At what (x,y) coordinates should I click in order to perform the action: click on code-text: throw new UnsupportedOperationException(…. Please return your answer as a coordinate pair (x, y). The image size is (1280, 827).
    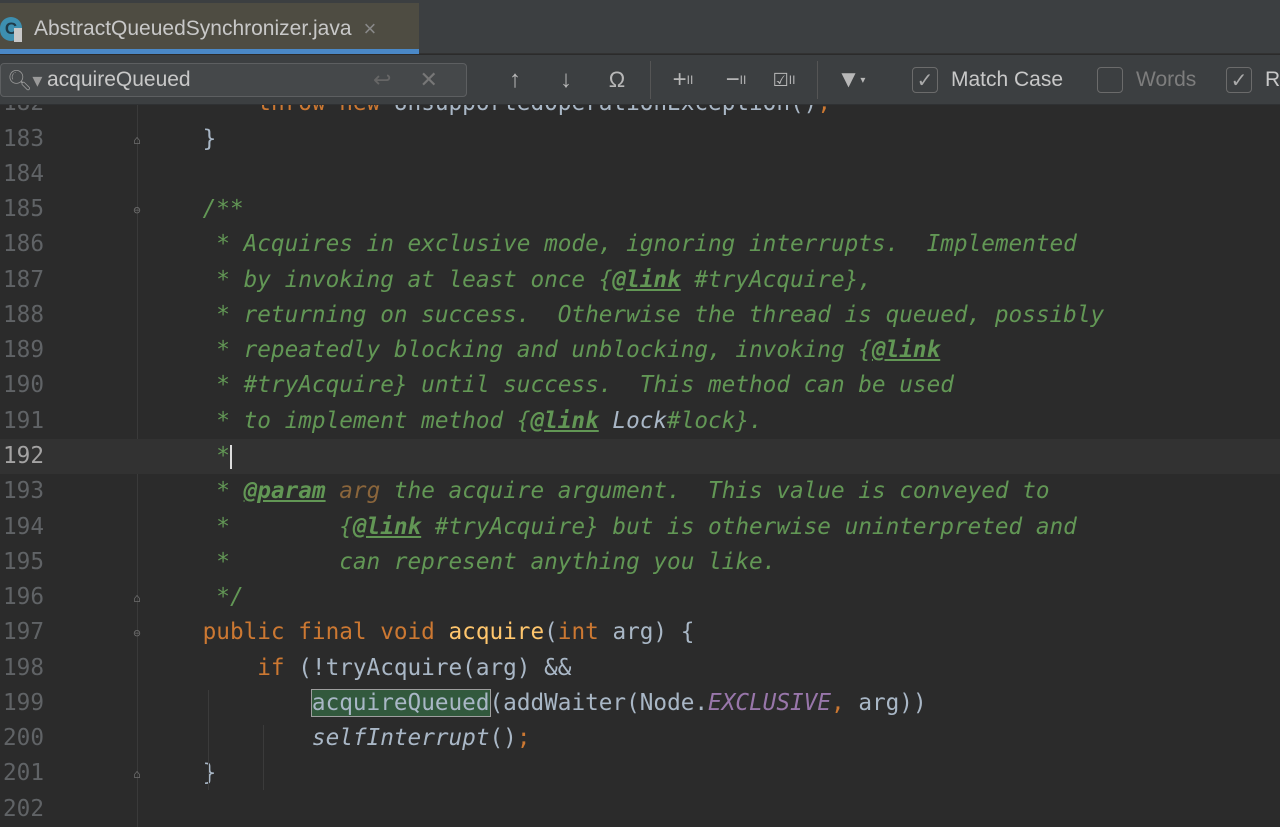
    Looking at the image, I should click on (489, 113).